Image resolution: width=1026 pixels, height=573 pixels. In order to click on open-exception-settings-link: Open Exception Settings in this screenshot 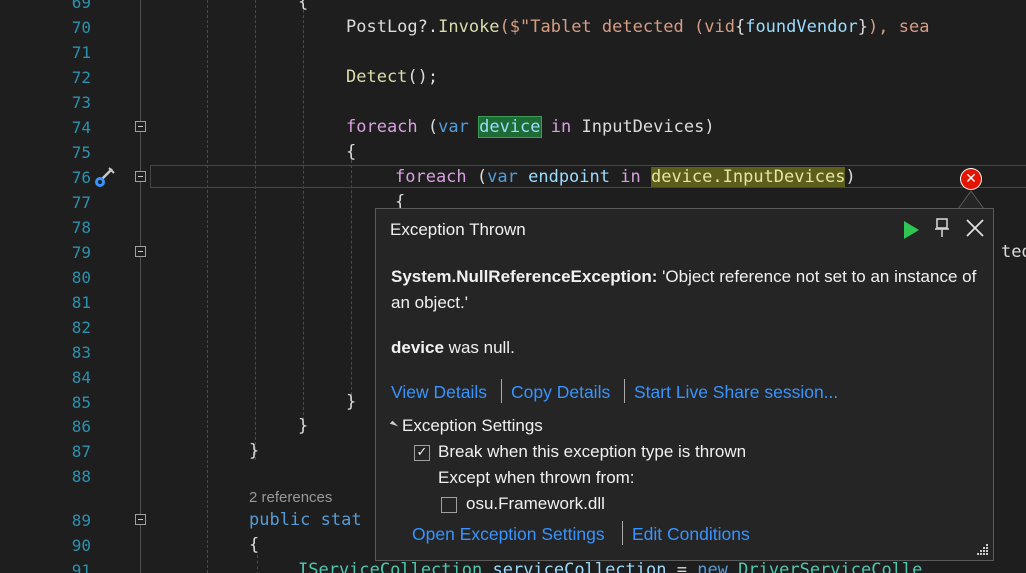, I will do `click(508, 534)`.